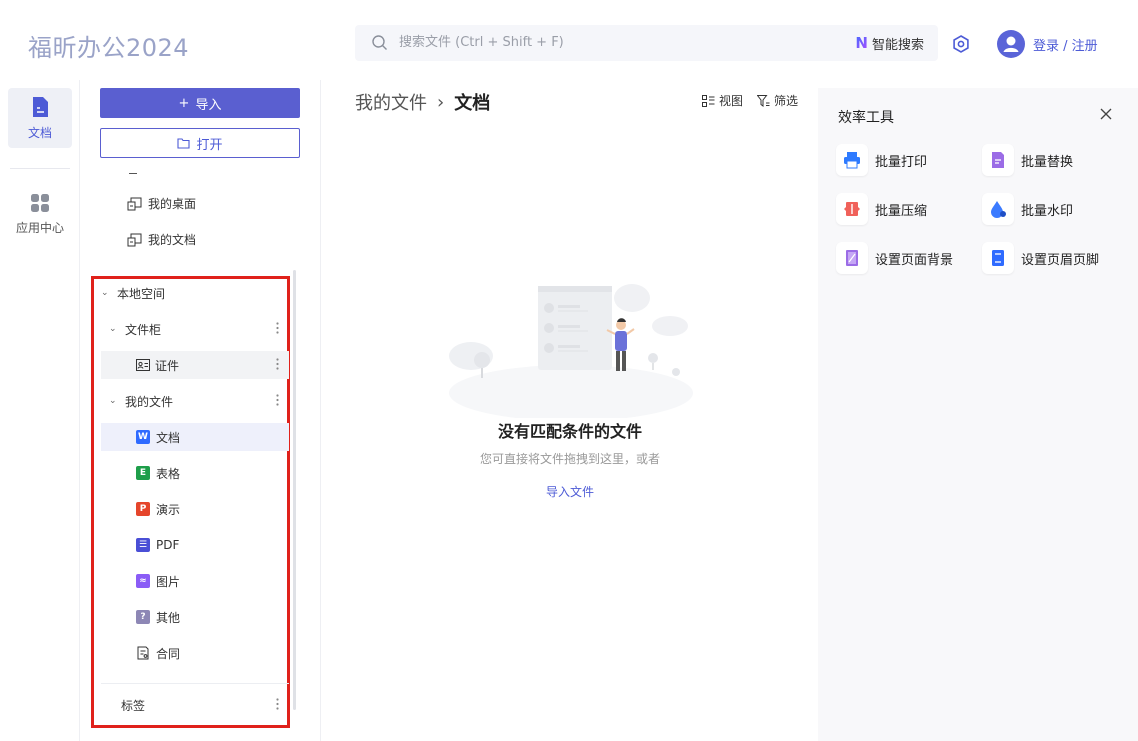  What do you see at coordinates (172, 204) in the screenshot?
I see `quick-item-label: 我的桌面` at bounding box center [172, 204].